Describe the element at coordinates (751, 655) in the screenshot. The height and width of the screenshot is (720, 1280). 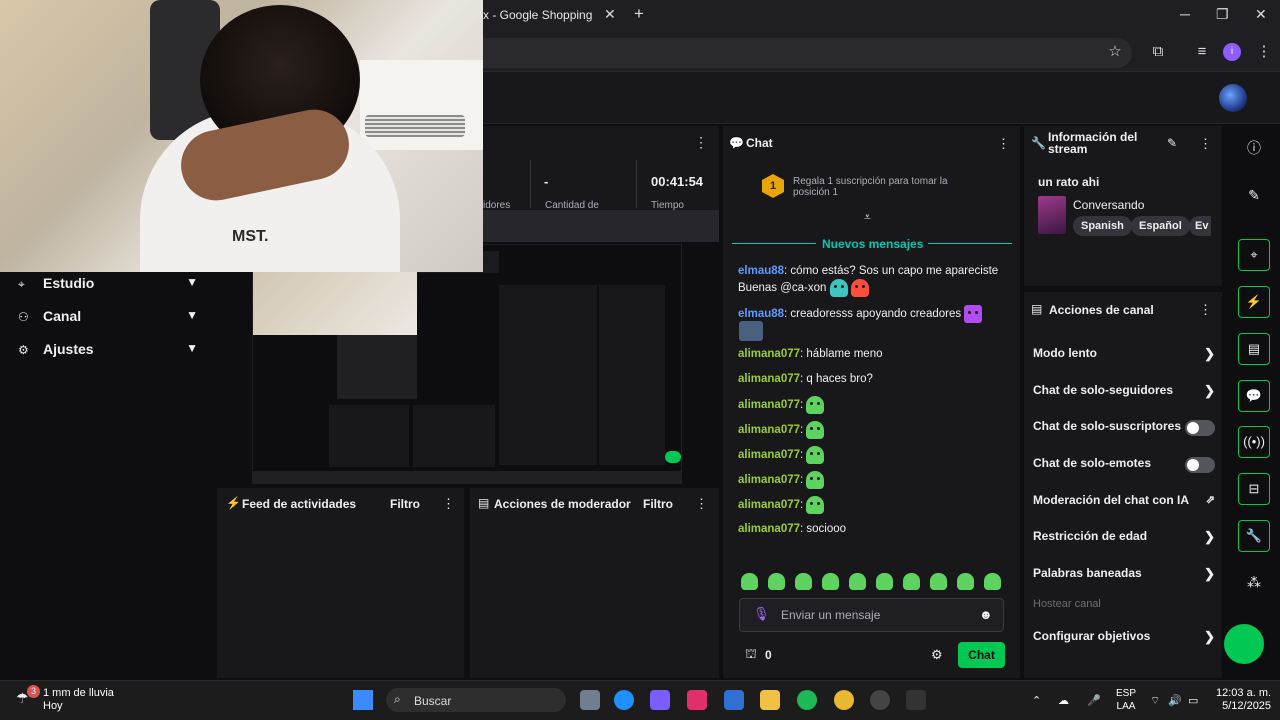
I see `channel-points-icon: ⛫` at that location.